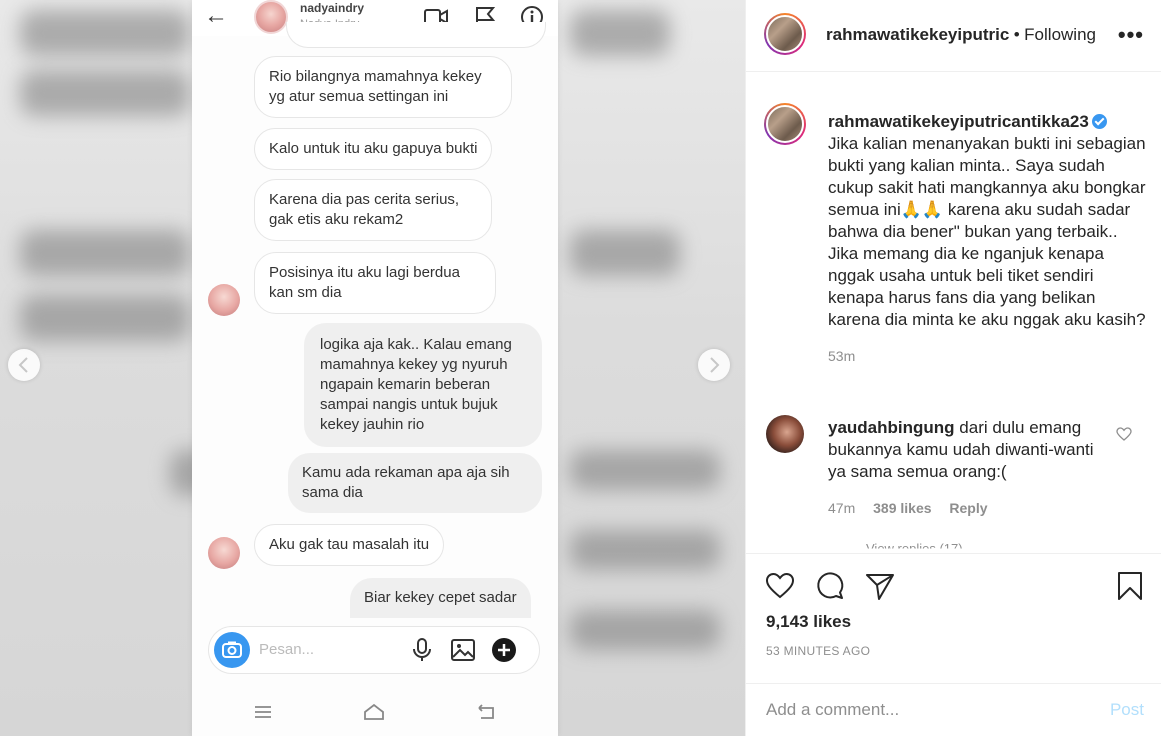 This screenshot has width=1161, height=736. What do you see at coordinates (785, 124) in the screenshot?
I see `caption-avatar` at bounding box center [785, 124].